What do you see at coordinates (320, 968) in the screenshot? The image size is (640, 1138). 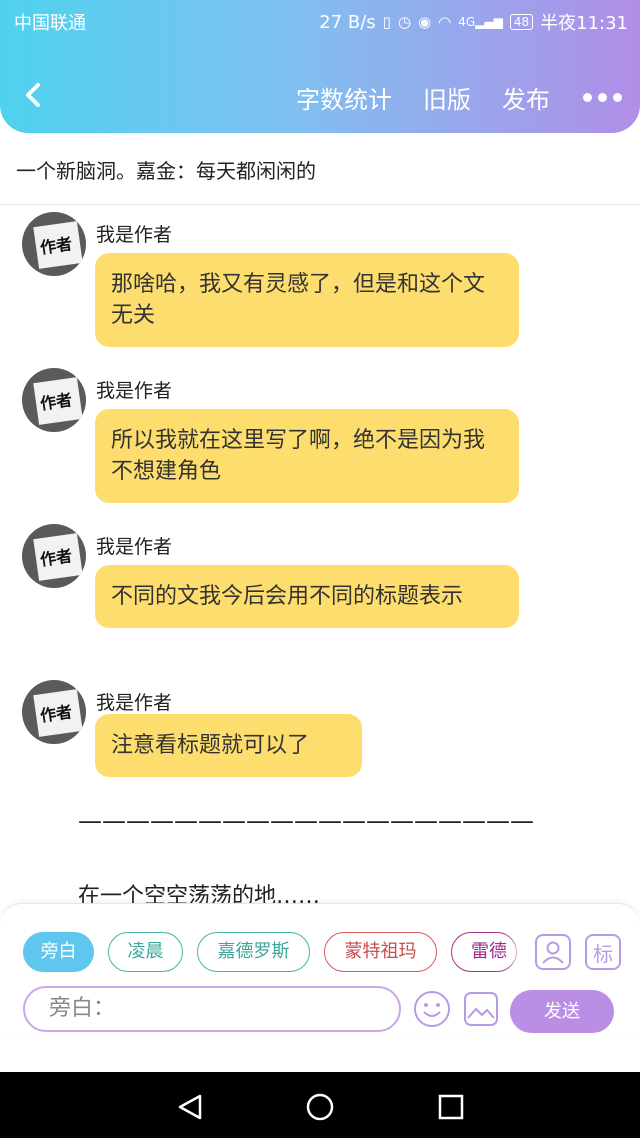 I see `composer-panel: 旁白 凌晨 嘉德罗斯 蒙特祖玛 雷德 标 旁白： 发送` at bounding box center [320, 968].